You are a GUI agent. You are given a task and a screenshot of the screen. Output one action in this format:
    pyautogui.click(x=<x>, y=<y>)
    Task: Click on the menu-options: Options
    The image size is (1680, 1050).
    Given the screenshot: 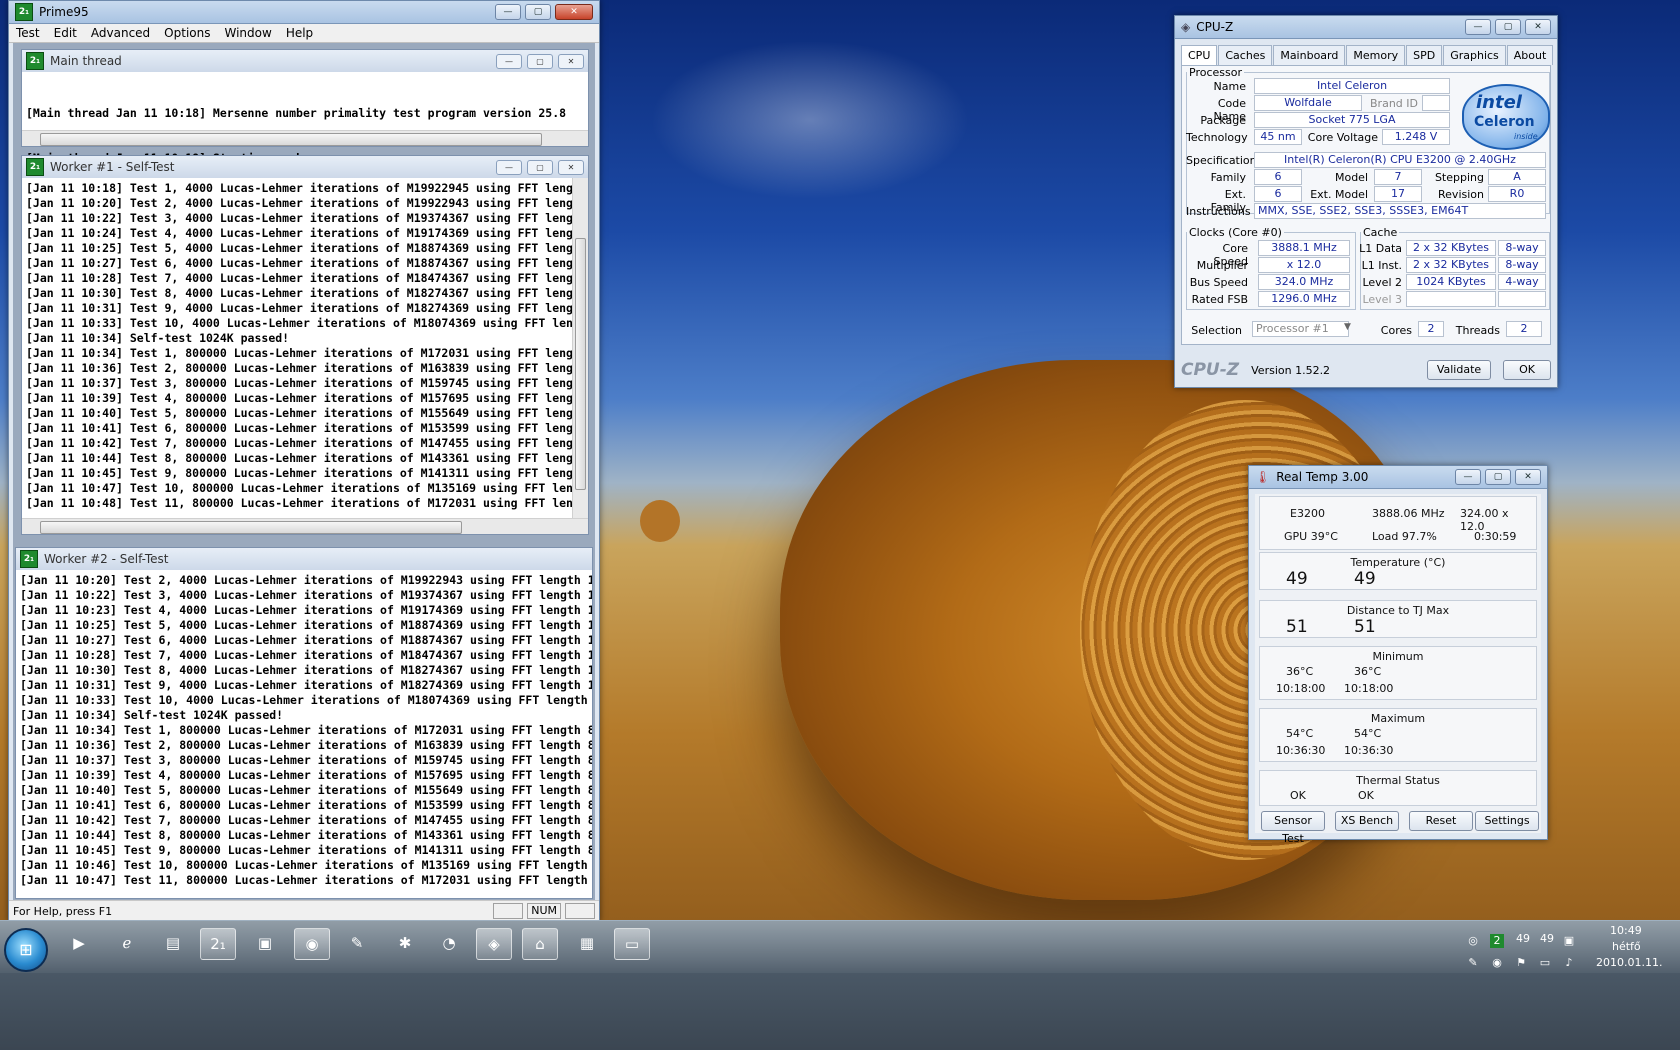 What is the action you would take?
    pyautogui.click(x=187, y=33)
    